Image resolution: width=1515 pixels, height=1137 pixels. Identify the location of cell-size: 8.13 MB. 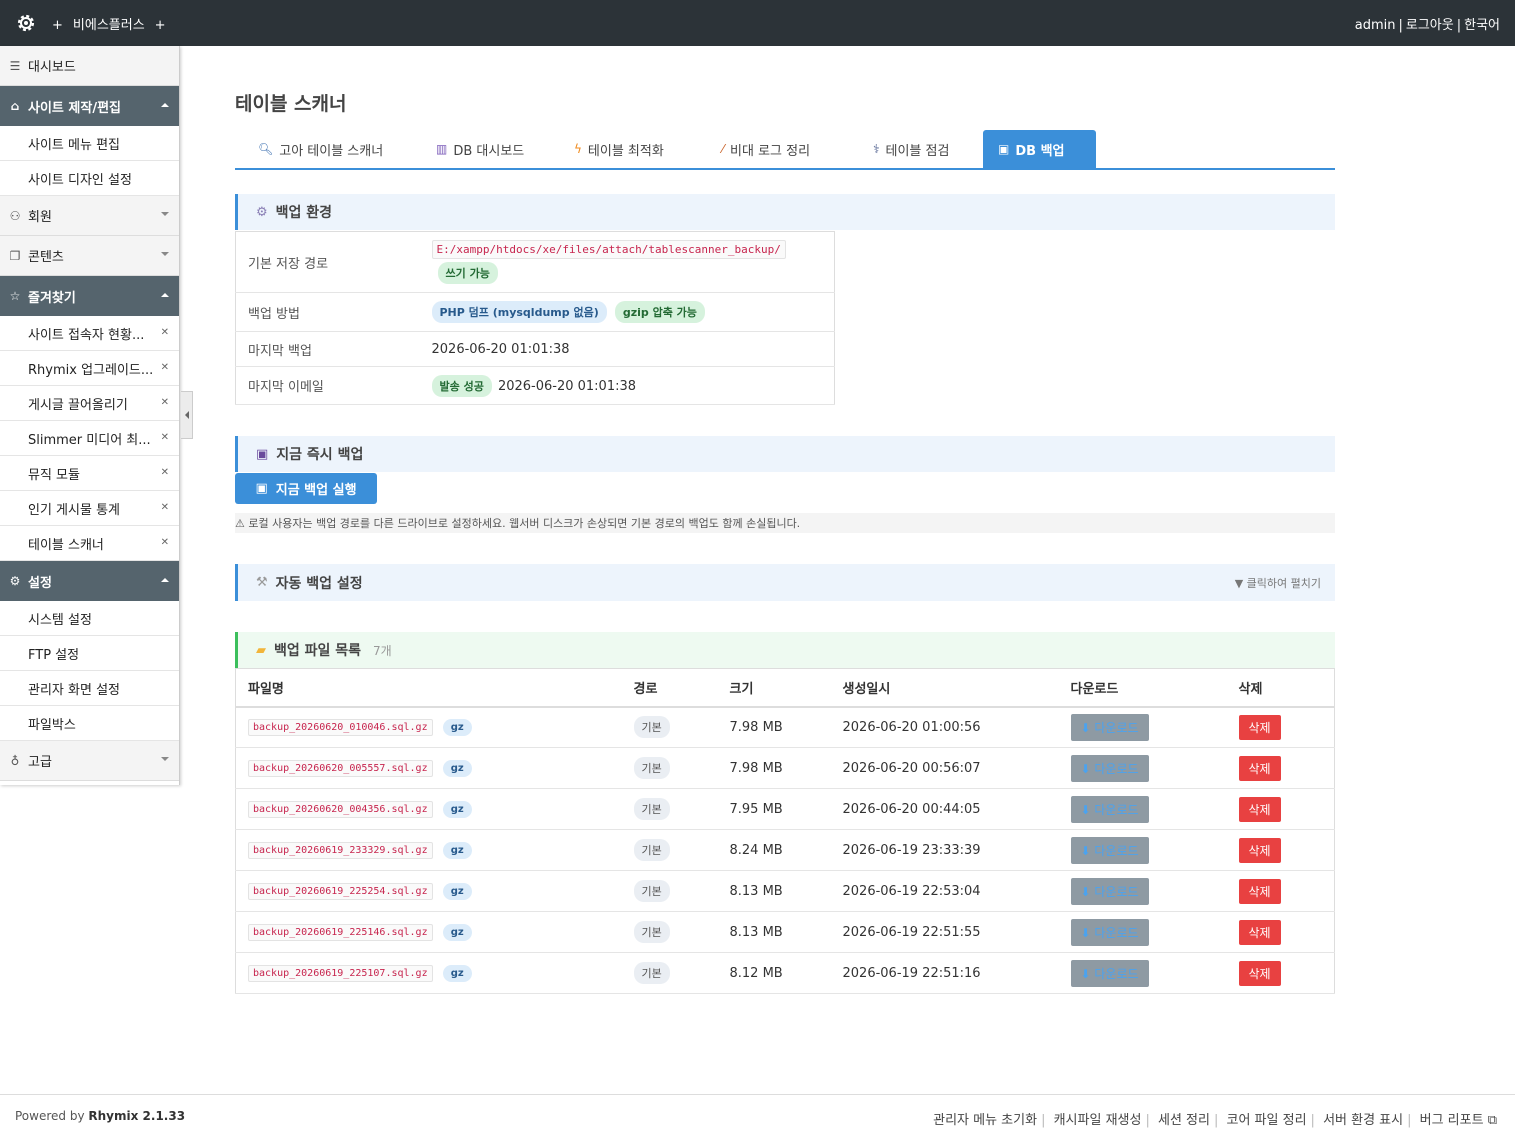
(774, 891).